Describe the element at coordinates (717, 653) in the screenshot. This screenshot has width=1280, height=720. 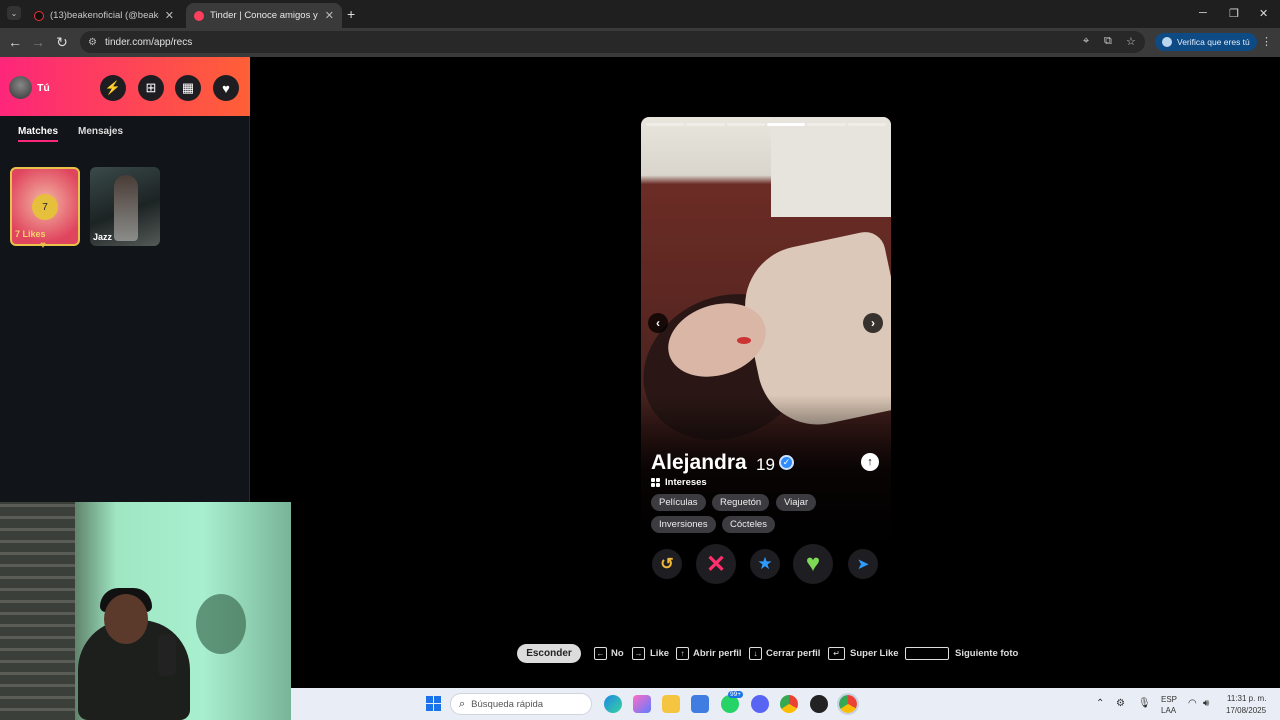
I see `shortcut-open-profile: Abrir perfil` at that location.